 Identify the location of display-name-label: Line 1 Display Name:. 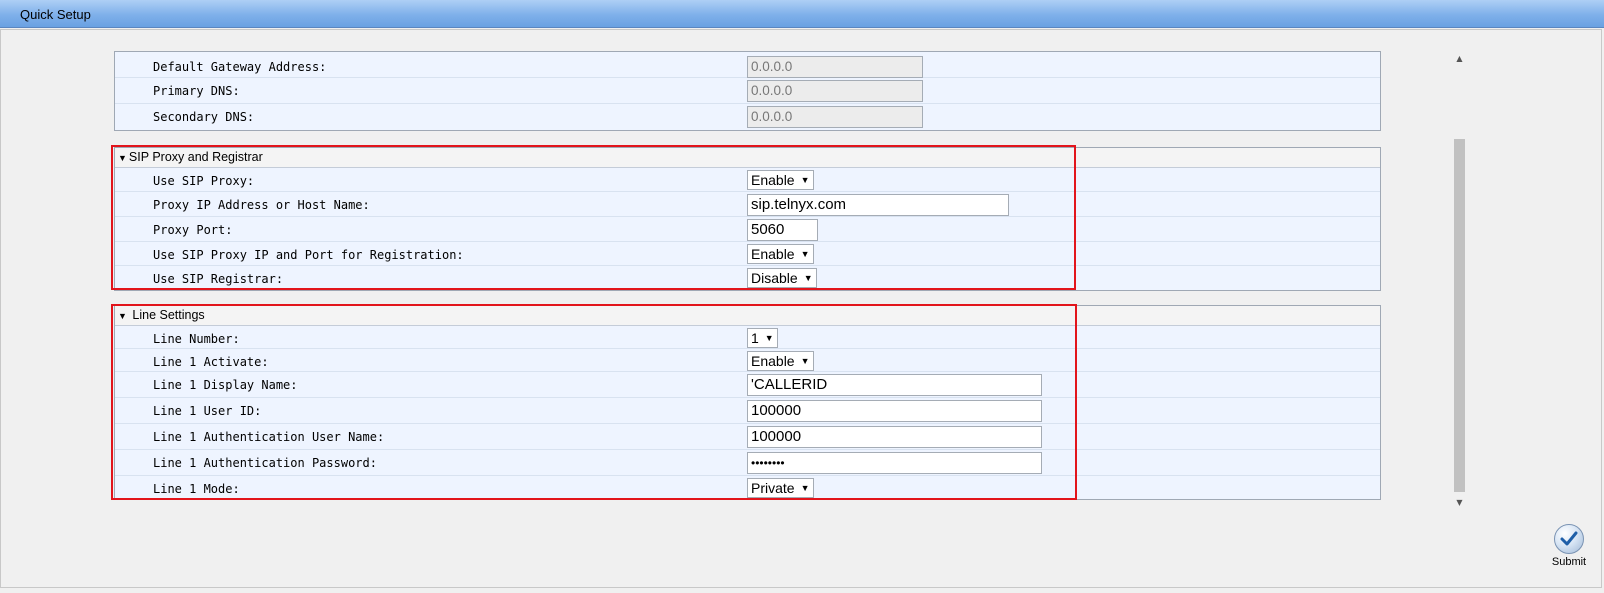
(225, 385).